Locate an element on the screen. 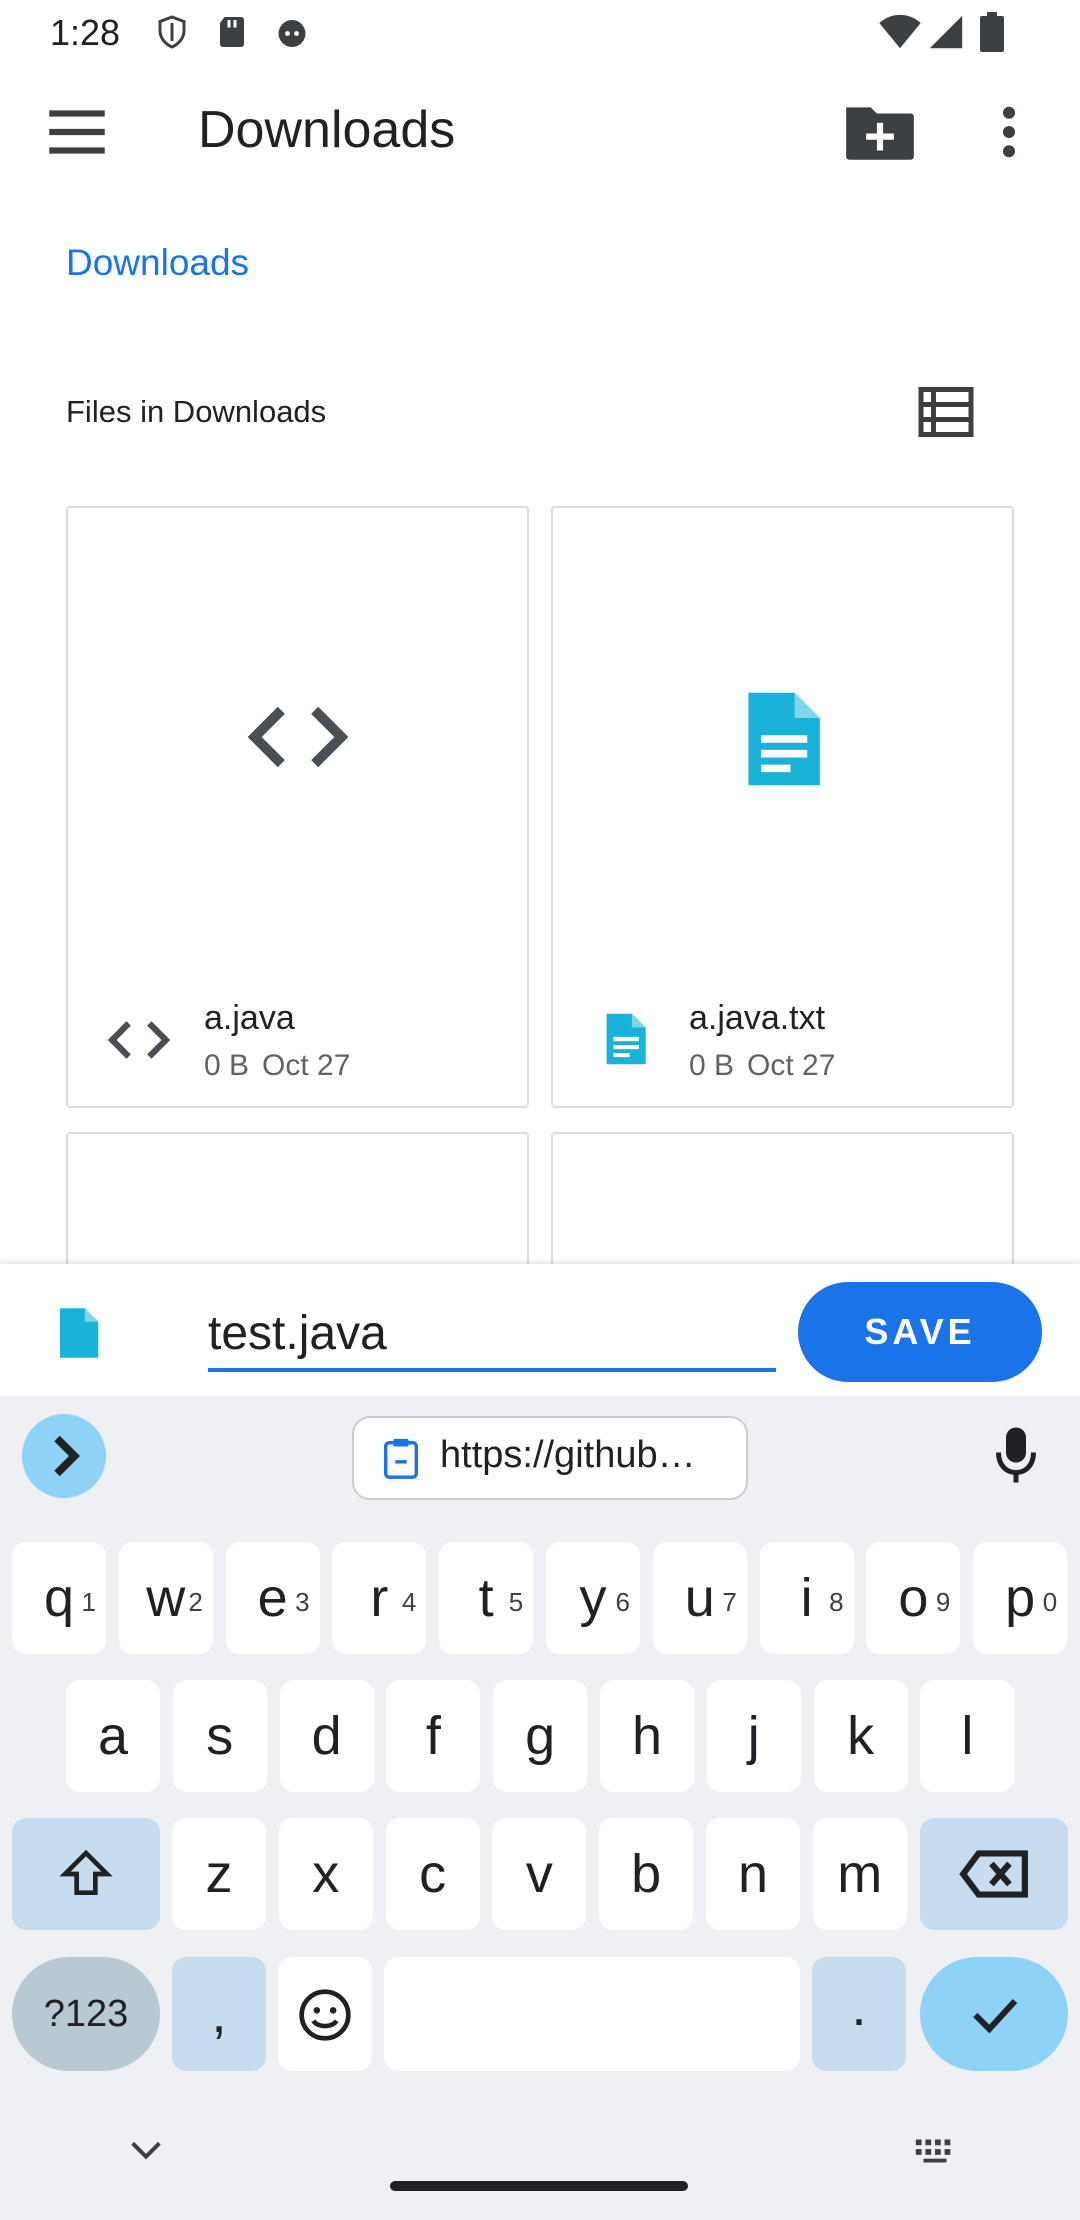 This screenshot has width=1080, height=2220. key-label: r is located at coordinates (379, 1598).